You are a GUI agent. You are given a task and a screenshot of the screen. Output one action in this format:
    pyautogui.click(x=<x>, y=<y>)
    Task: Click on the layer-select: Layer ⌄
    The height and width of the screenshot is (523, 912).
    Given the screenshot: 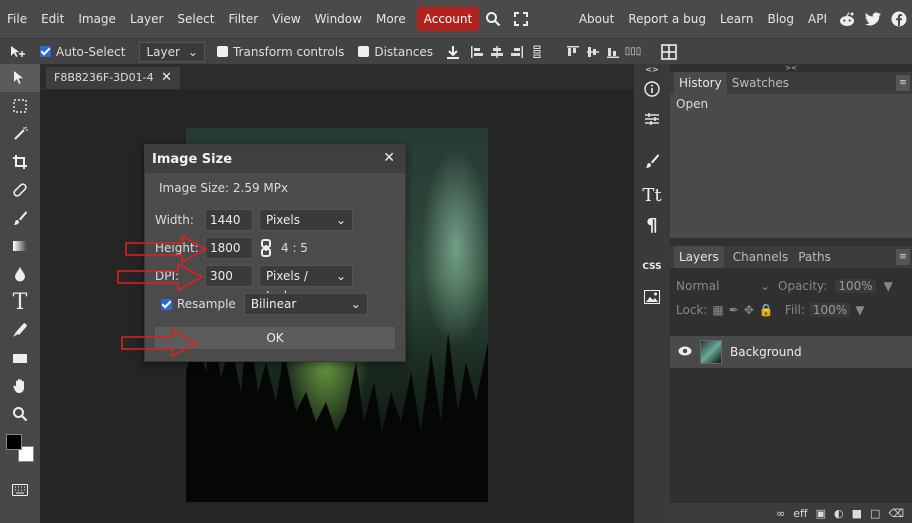 What is the action you would take?
    pyautogui.click(x=172, y=51)
    